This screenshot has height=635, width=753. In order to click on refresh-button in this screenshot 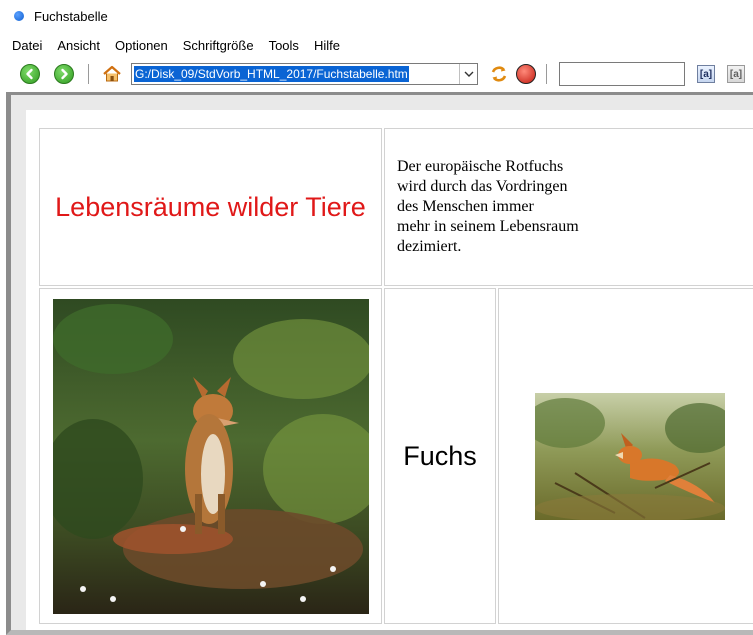, I will do `click(499, 74)`.